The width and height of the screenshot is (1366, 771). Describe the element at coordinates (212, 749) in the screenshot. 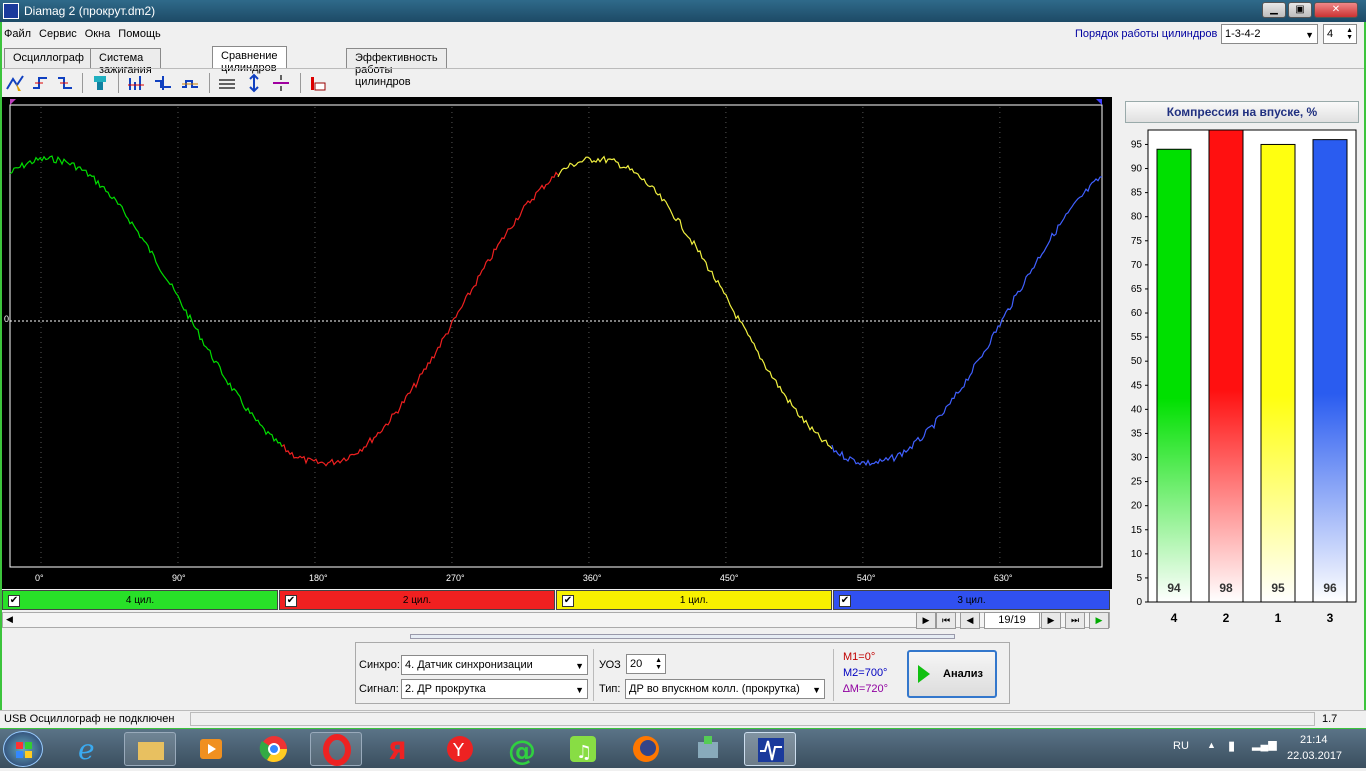

I see `media-player-icon` at that location.